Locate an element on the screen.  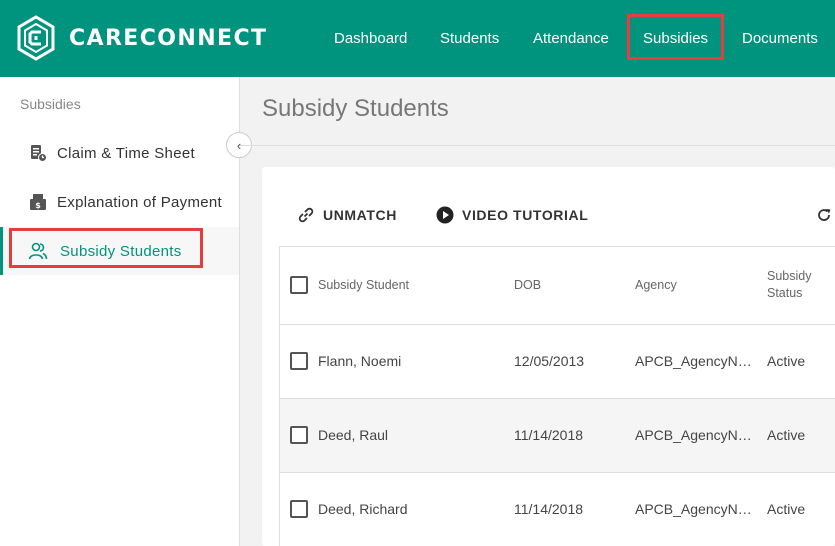
sidebar-item-label: Explanation of Payment is located at coordinates (140, 202).